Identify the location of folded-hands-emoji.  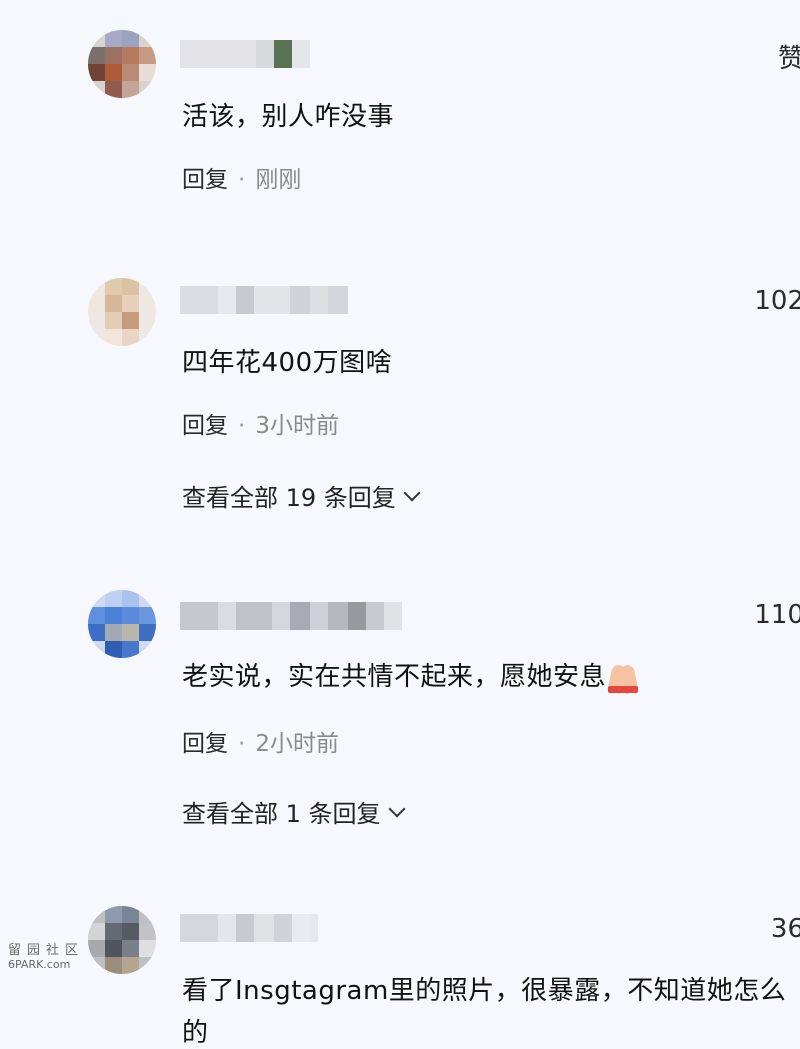
(623, 678).